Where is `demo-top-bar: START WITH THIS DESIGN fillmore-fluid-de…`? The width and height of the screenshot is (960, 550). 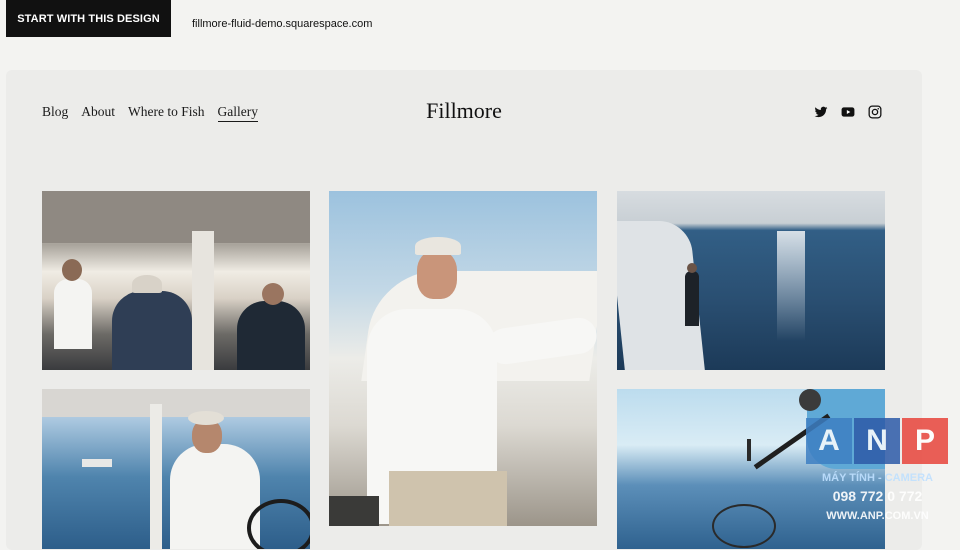 demo-top-bar: START WITH THIS DESIGN fillmore-fluid-de… is located at coordinates (480, 25).